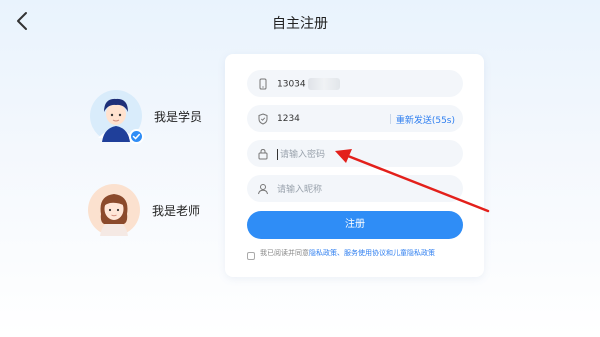  Describe the element at coordinates (117, 117) in the screenshot. I see `student-avatar` at that location.